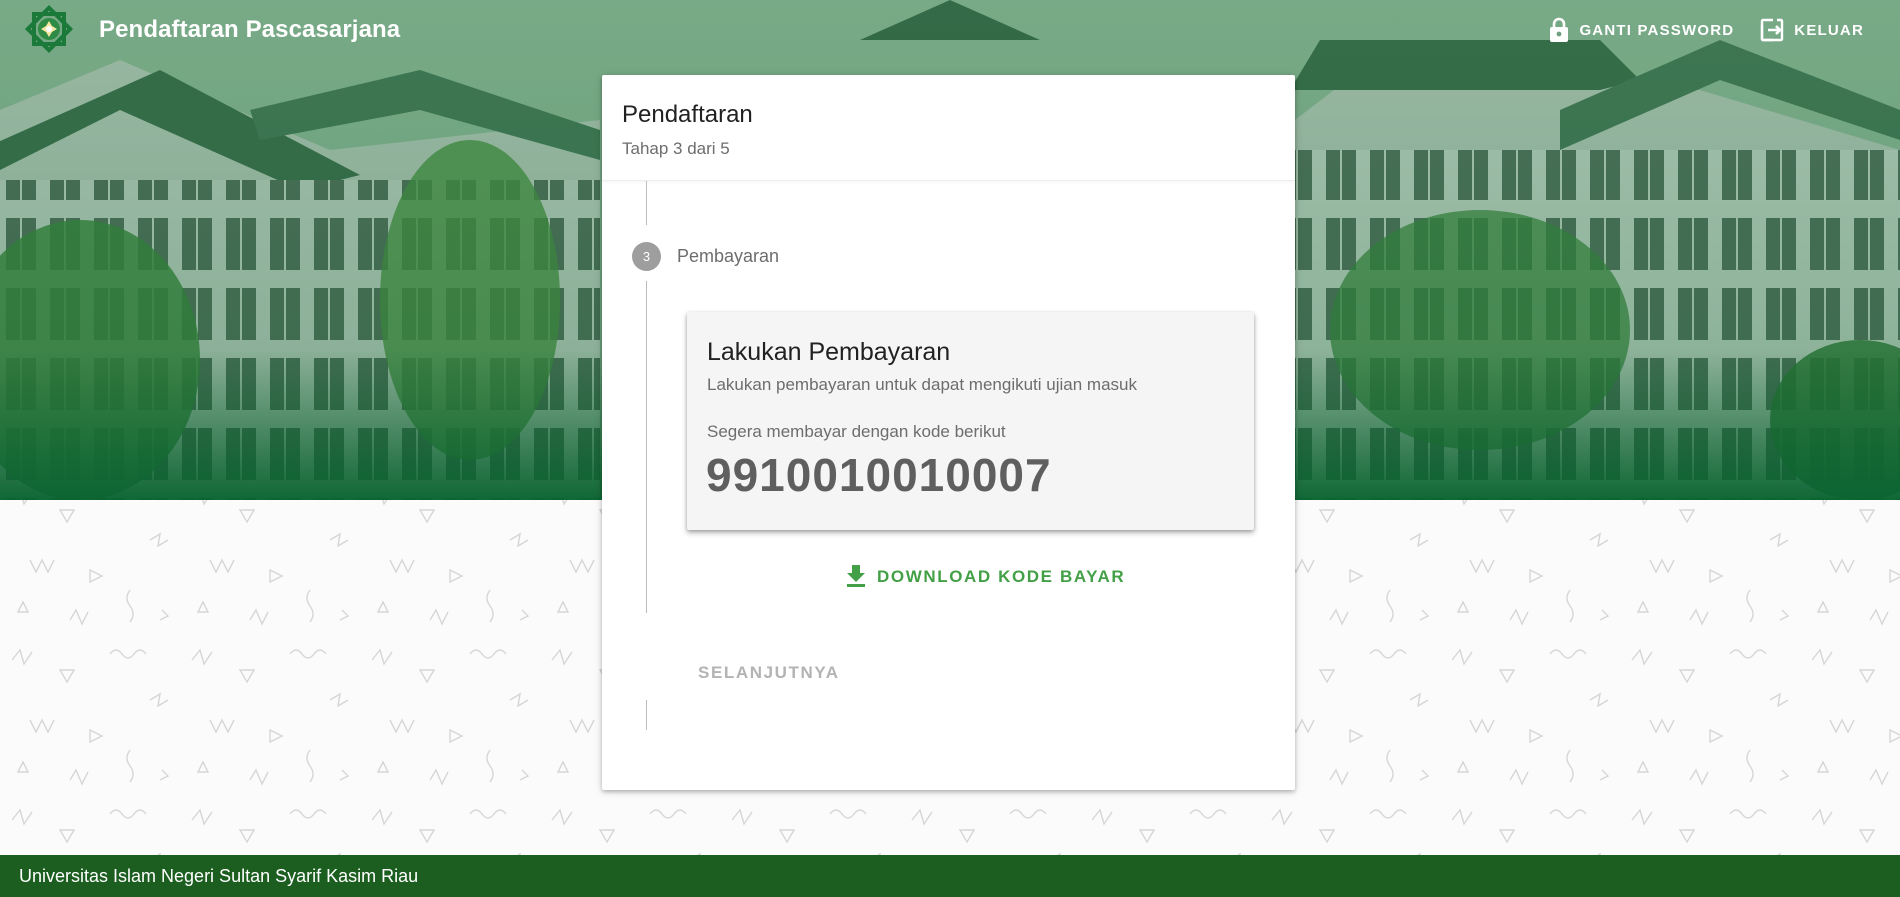 The height and width of the screenshot is (897, 1900). I want to click on step-label: Pembayaran, so click(728, 256).